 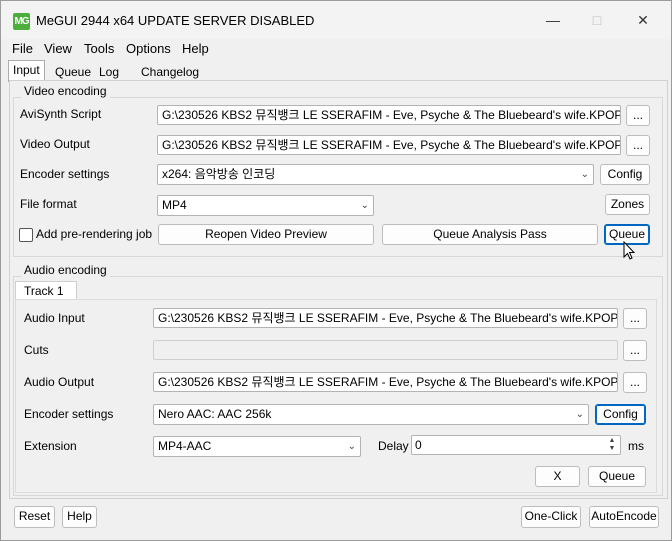 I want to click on file-format-label: File format, so click(x=48, y=204).